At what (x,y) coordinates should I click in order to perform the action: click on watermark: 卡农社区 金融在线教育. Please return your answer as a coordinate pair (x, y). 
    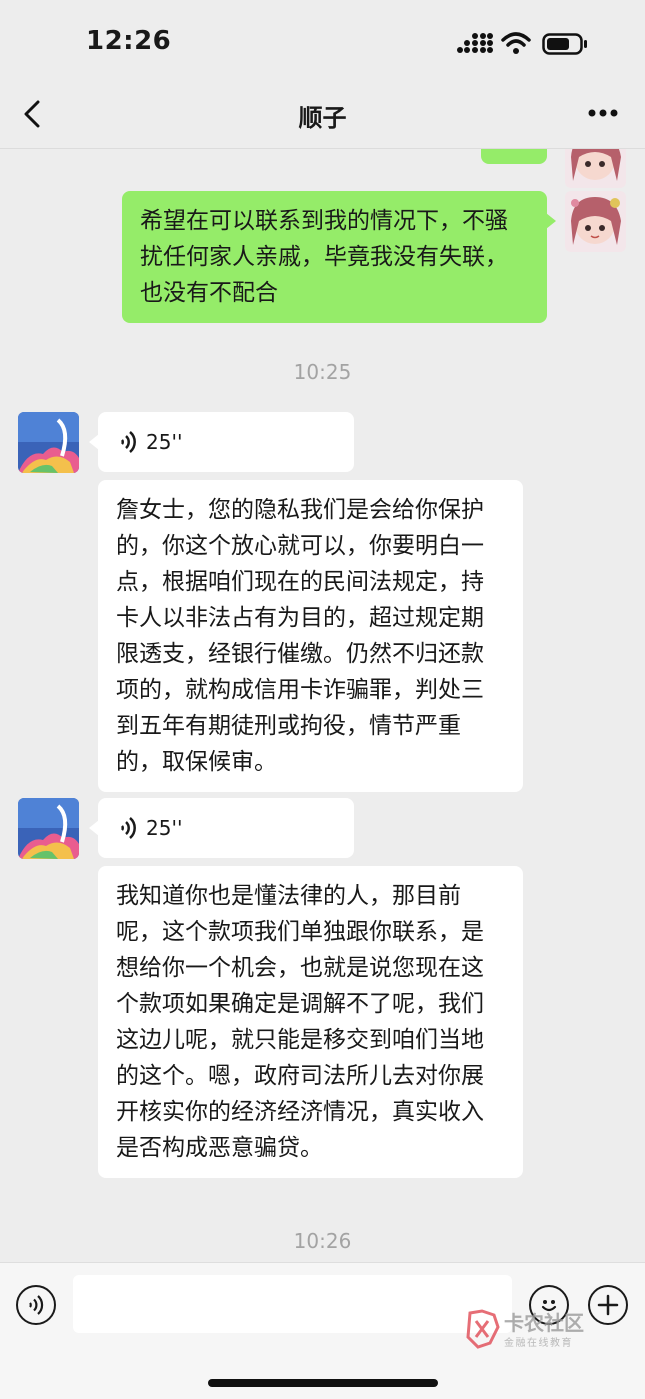
    Looking at the image, I should click on (529, 1329).